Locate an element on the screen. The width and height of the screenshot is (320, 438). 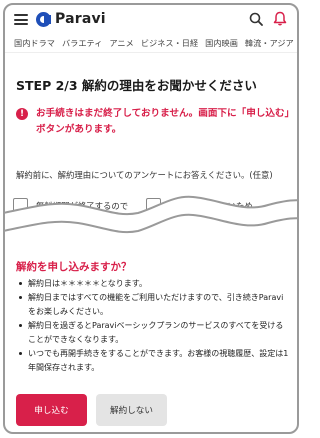
do-not-cancel-button: 解約しない is located at coordinates (131, 410).